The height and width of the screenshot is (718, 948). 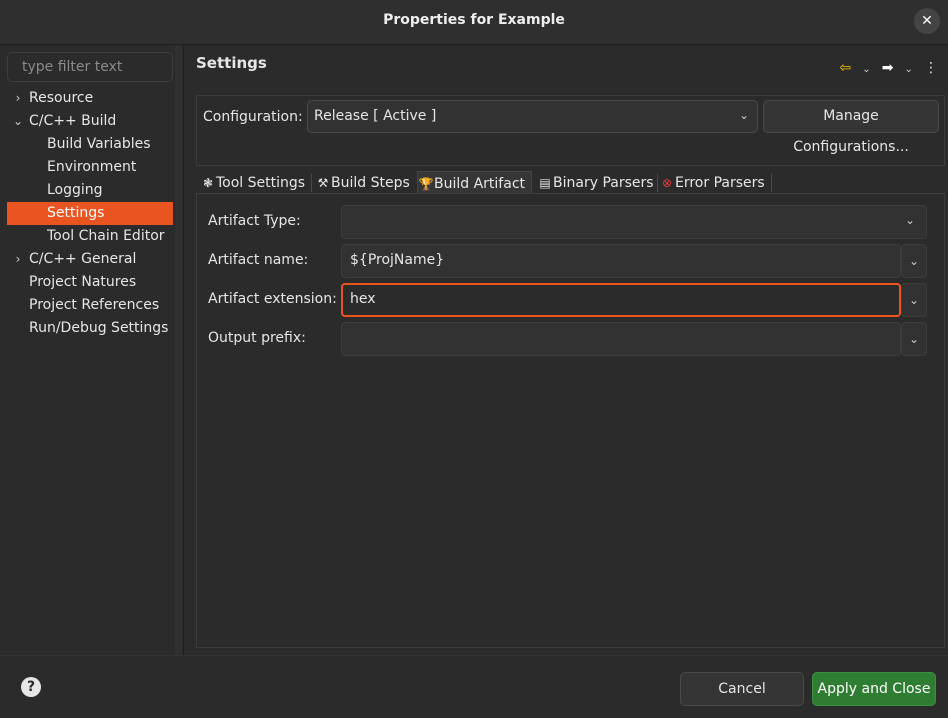 I want to click on artifact-name-label: Artifact name:, so click(x=258, y=260).